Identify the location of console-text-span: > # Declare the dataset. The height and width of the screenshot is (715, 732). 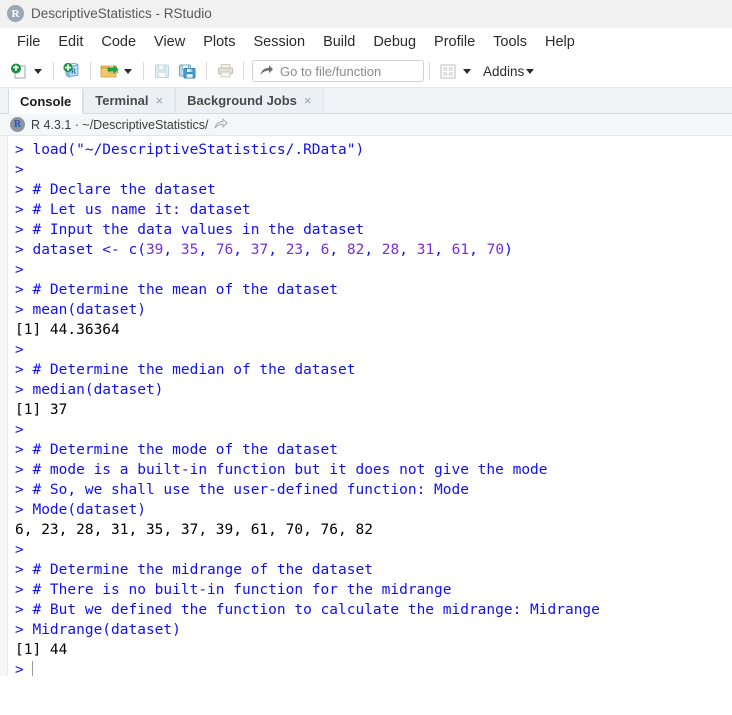
(115, 190).